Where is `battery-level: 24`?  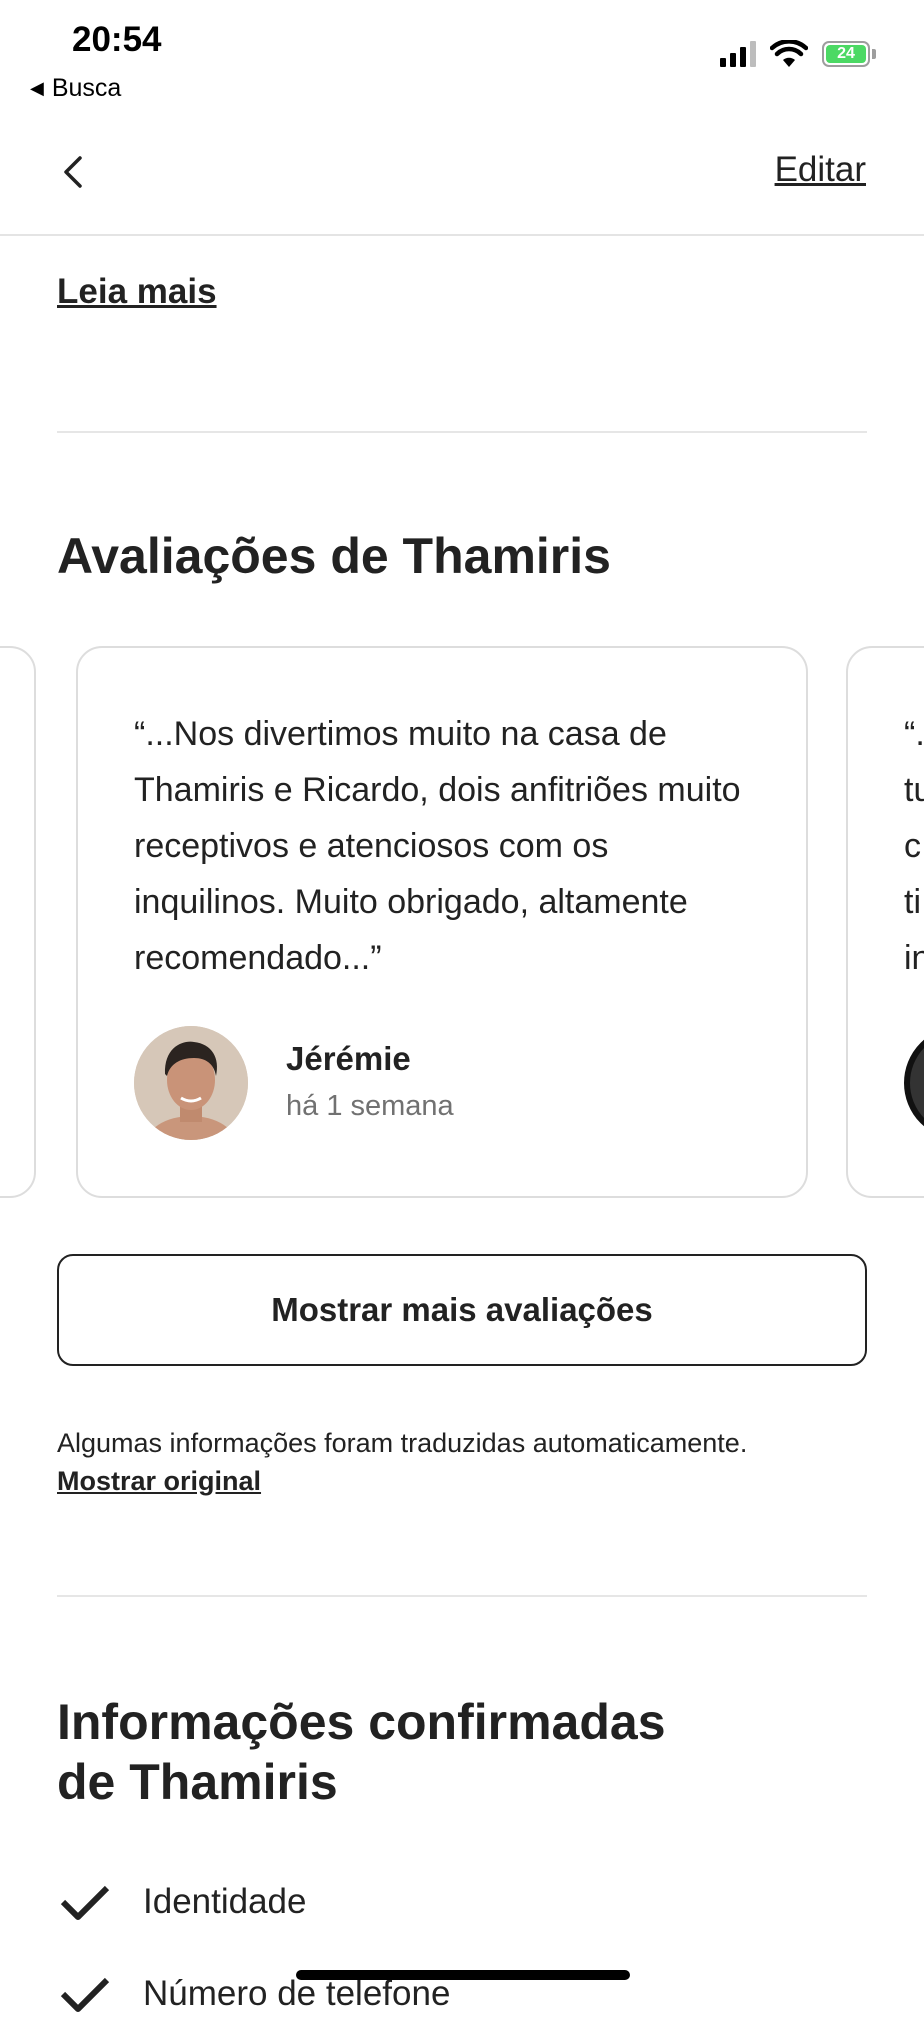 battery-level: 24 is located at coordinates (846, 54).